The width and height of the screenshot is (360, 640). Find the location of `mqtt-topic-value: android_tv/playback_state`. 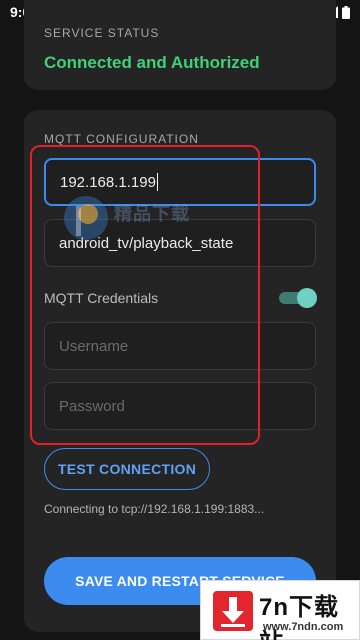

mqtt-topic-value: android_tv/playback_state is located at coordinates (146, 243).